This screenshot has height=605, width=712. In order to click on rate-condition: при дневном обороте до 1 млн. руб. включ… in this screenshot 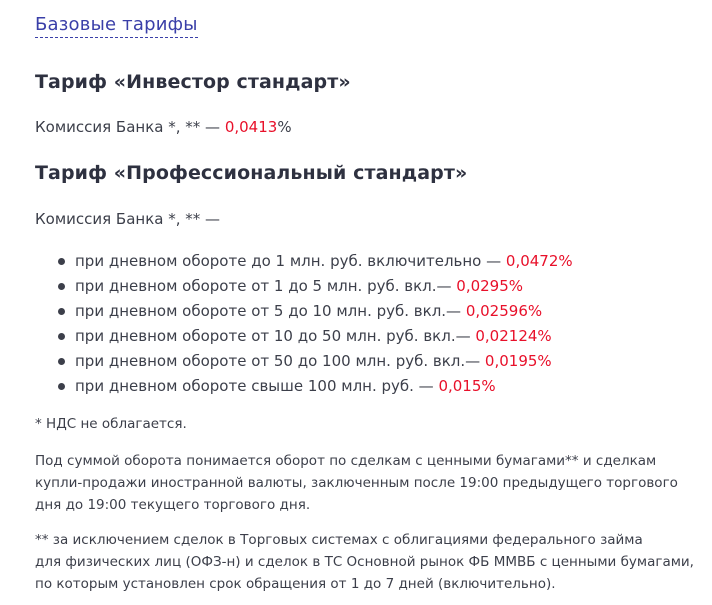, I will do `click(290, 261)`.